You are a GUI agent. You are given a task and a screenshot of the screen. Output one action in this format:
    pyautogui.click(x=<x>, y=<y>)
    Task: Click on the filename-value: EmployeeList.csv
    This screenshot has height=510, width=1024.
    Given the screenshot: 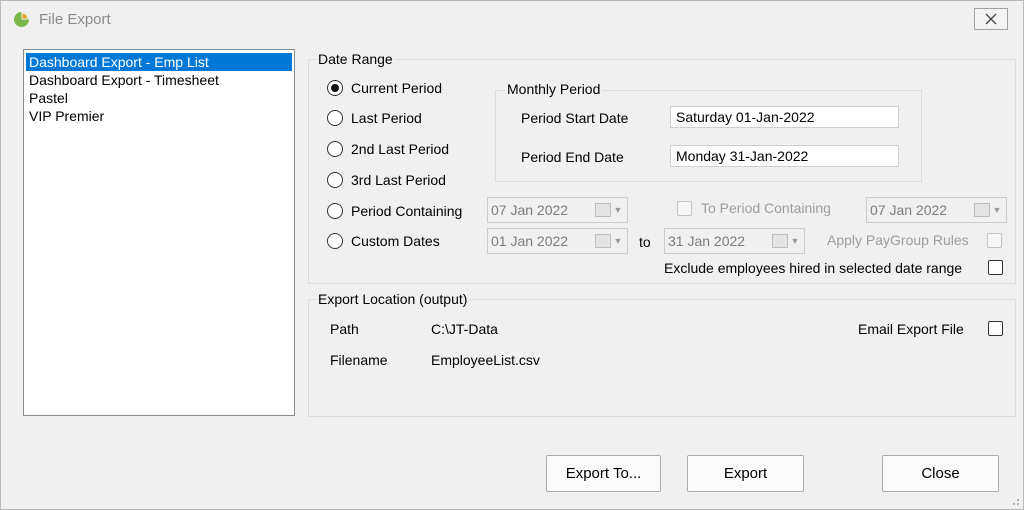 What is the action you would take?
    pyautogui.click(x=485, y=360)
    